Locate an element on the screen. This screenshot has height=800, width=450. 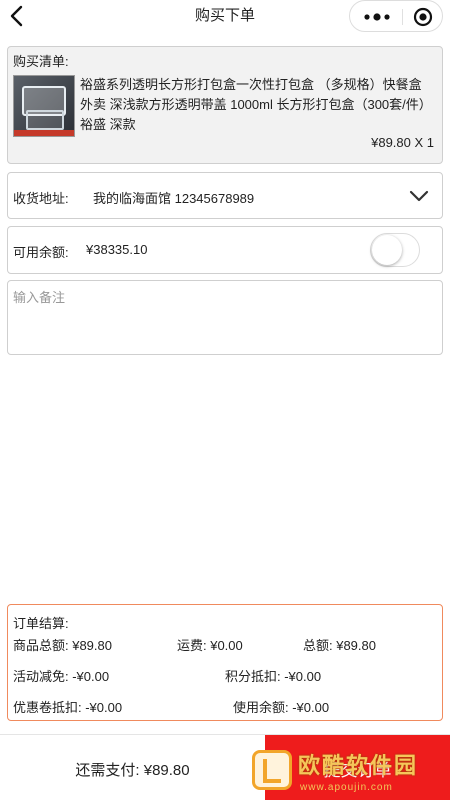
balance-deduction: 使用余额: -¥0.00 is located at coordinates (281, 707).